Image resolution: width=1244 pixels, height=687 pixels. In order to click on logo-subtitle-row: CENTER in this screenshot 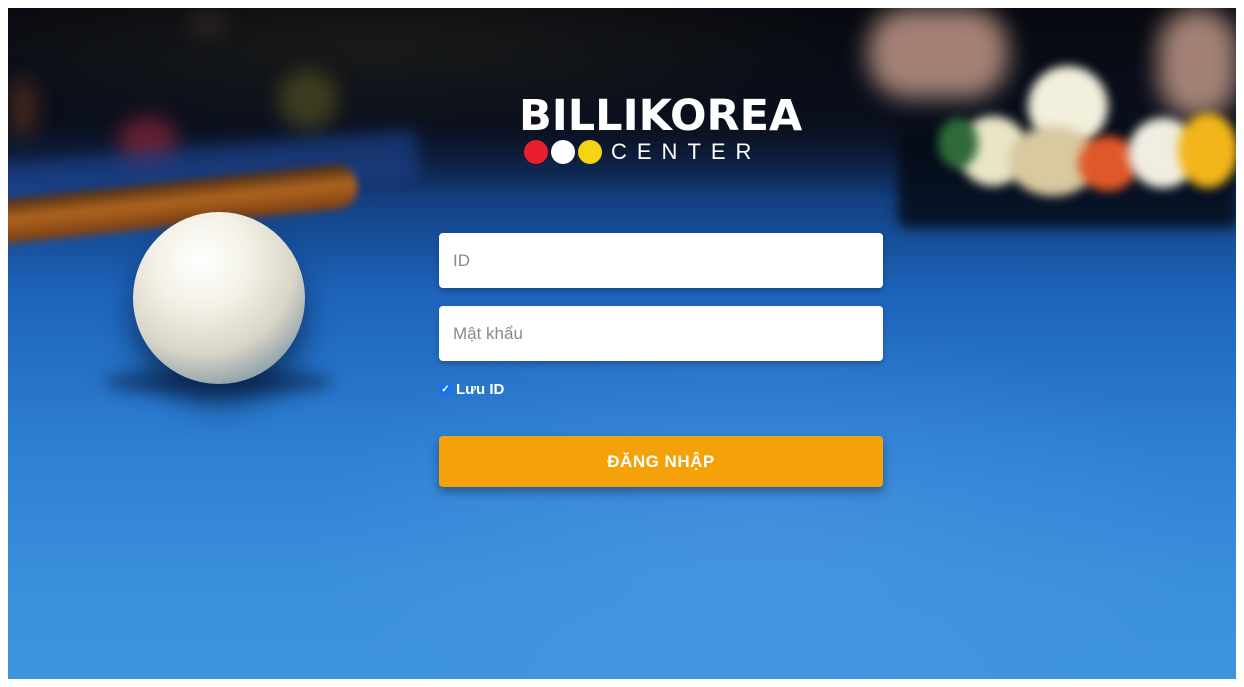, I will do `click(669, 152)`.